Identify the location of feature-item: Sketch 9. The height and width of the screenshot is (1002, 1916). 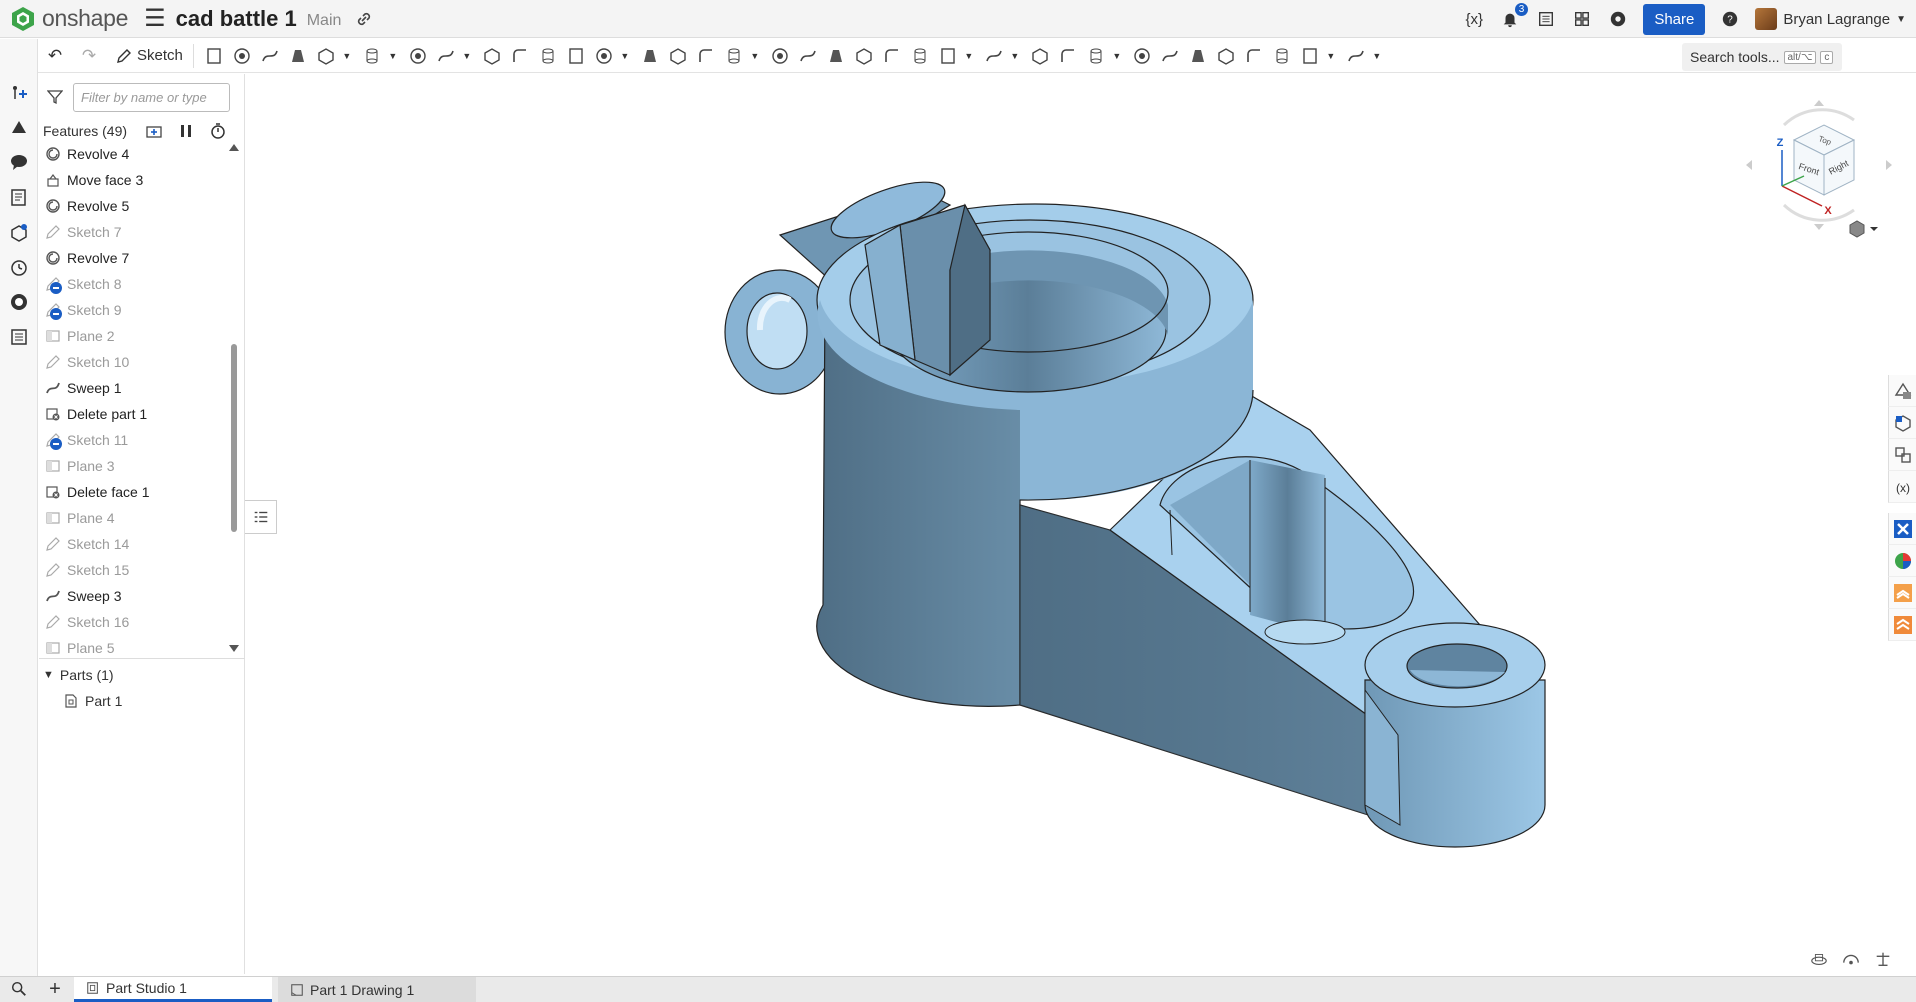
(135, 310).